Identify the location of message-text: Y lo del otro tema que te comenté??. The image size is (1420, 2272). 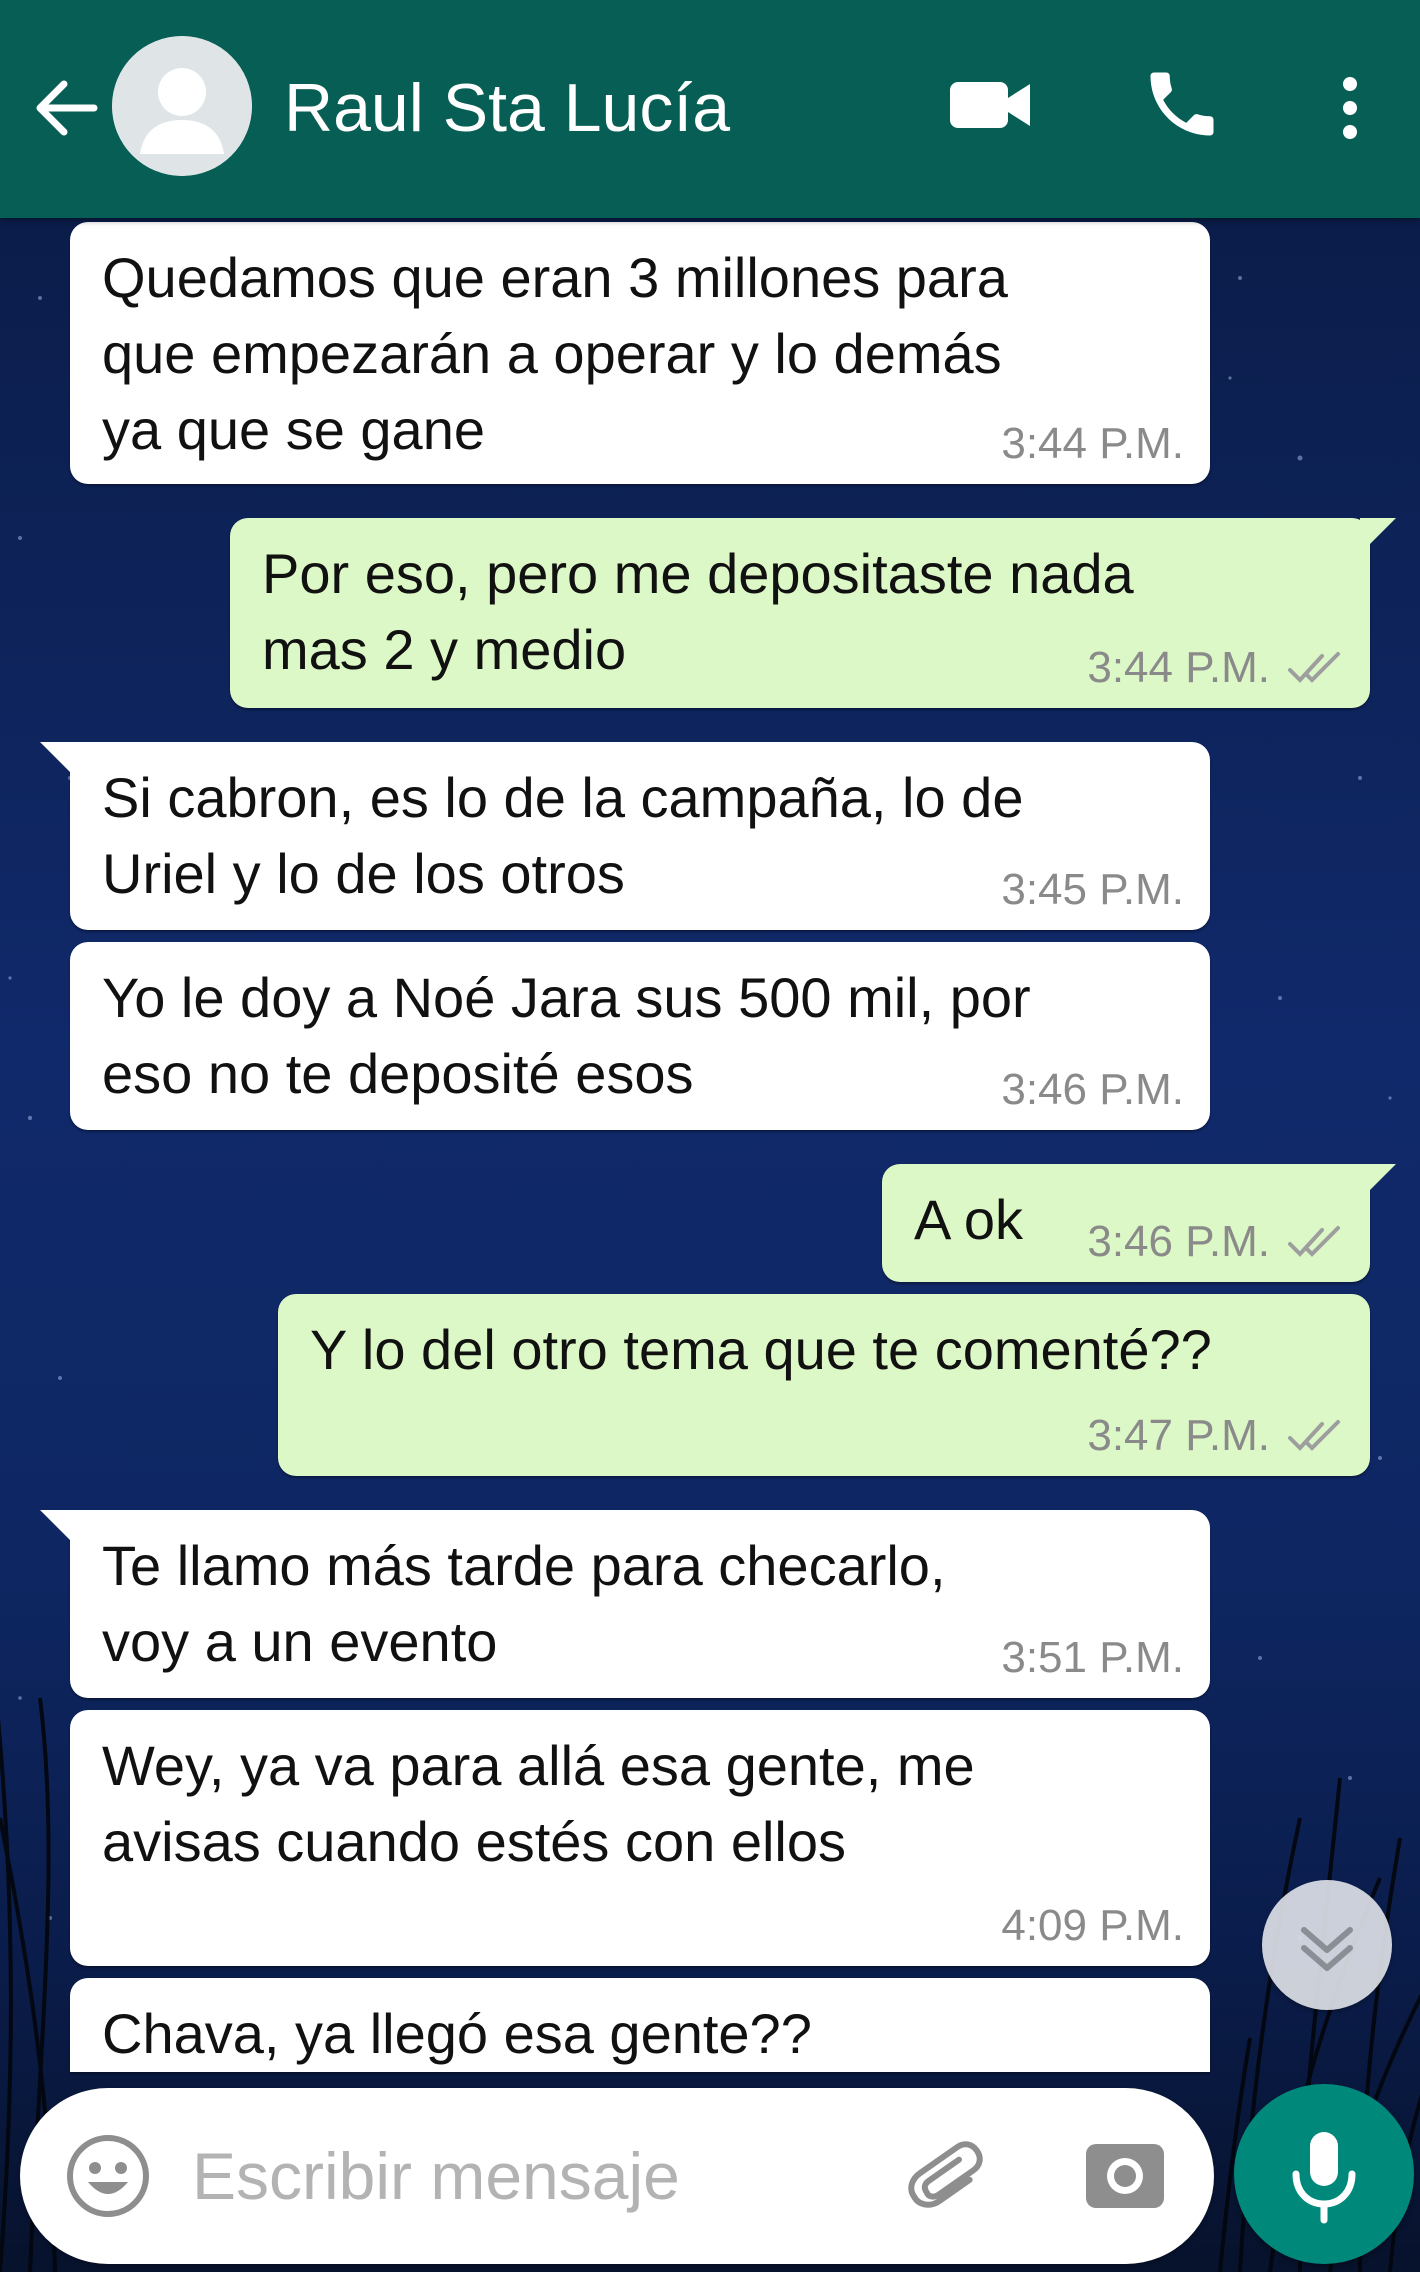
(761, 1349).